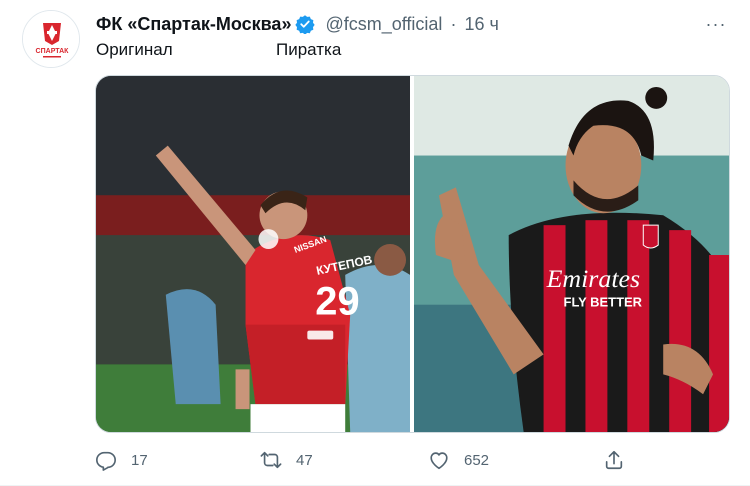  I want to click on tweet-text: Оригинал Пиратка, so click(218, 50).